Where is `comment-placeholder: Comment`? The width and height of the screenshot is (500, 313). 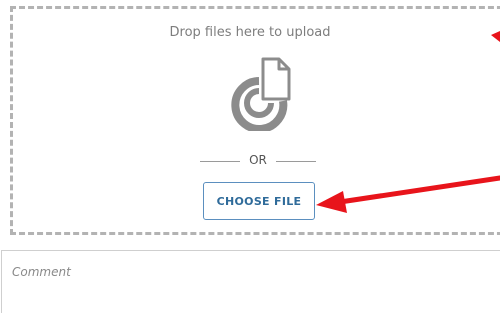
comment-placeholder: Comment is located at coordinates (41, 272).